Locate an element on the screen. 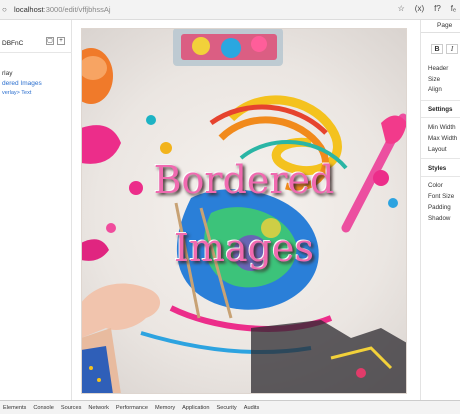  prop-size: Size is located at coordinates (434, 79).